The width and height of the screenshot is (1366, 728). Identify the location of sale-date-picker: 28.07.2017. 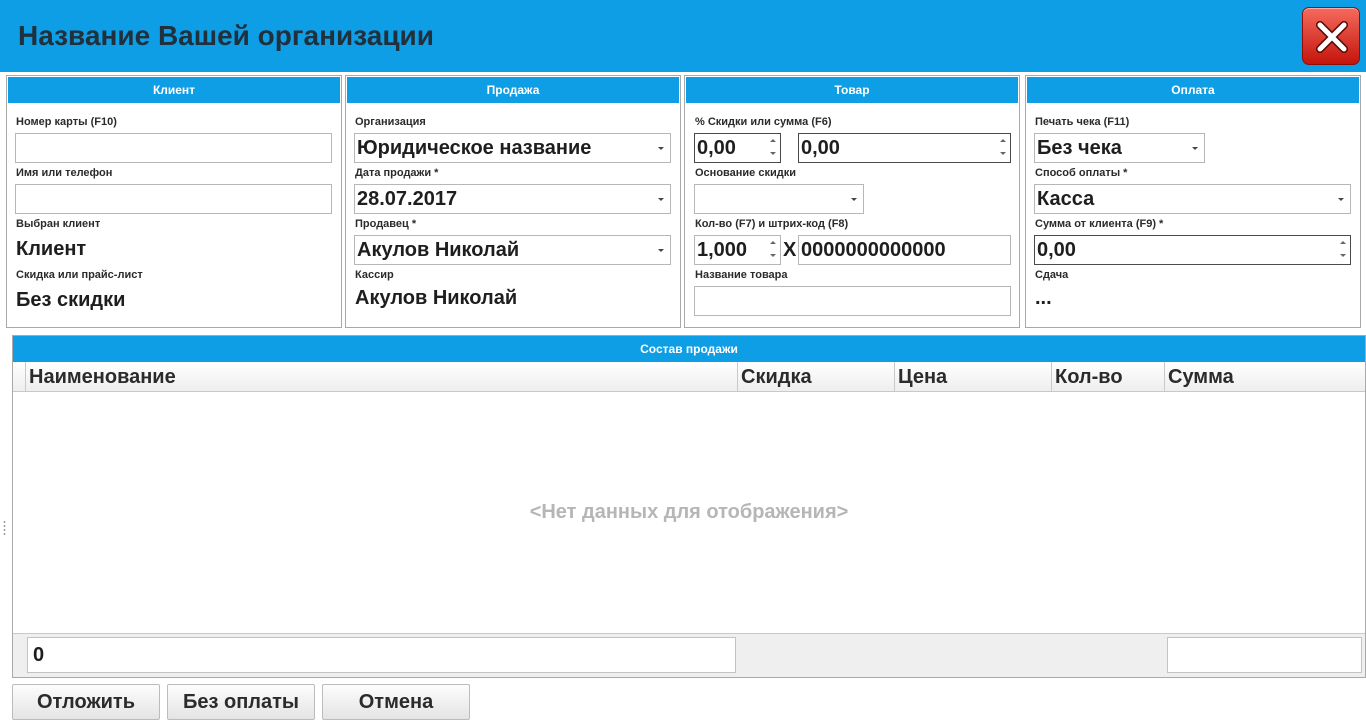
(512, 199).